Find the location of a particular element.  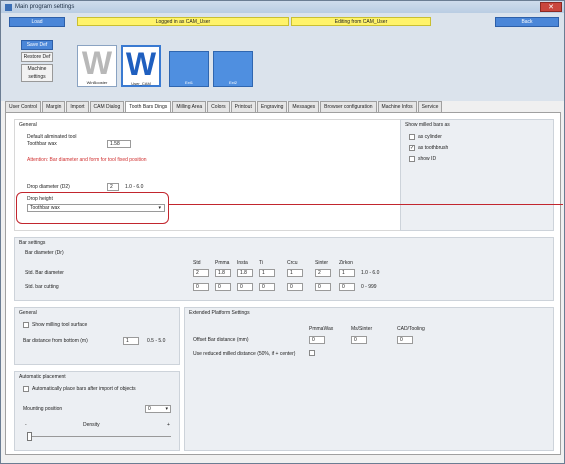

editing-status: Editing from CAM_User is located at coordinates (361, 21).